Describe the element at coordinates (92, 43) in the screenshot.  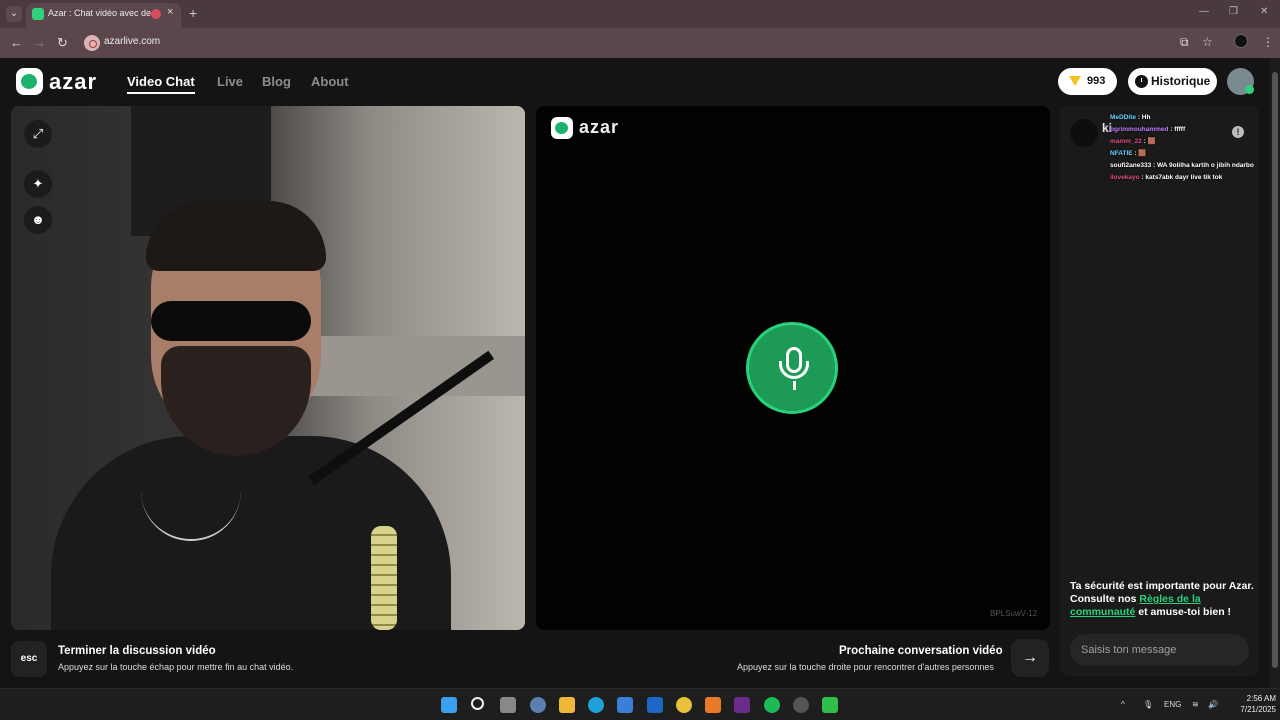
I see `site-info-icon` at that location.